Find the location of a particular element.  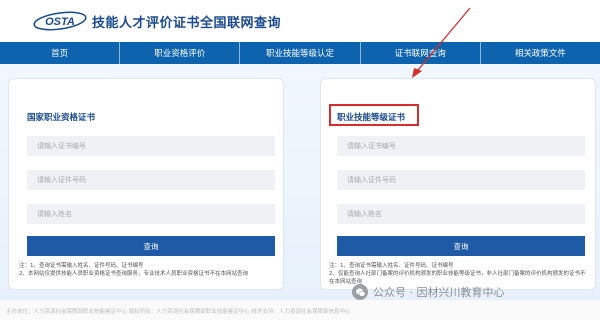

nav-item-policy-documents: 相关政策文件 is located at coordinates (540, 53).